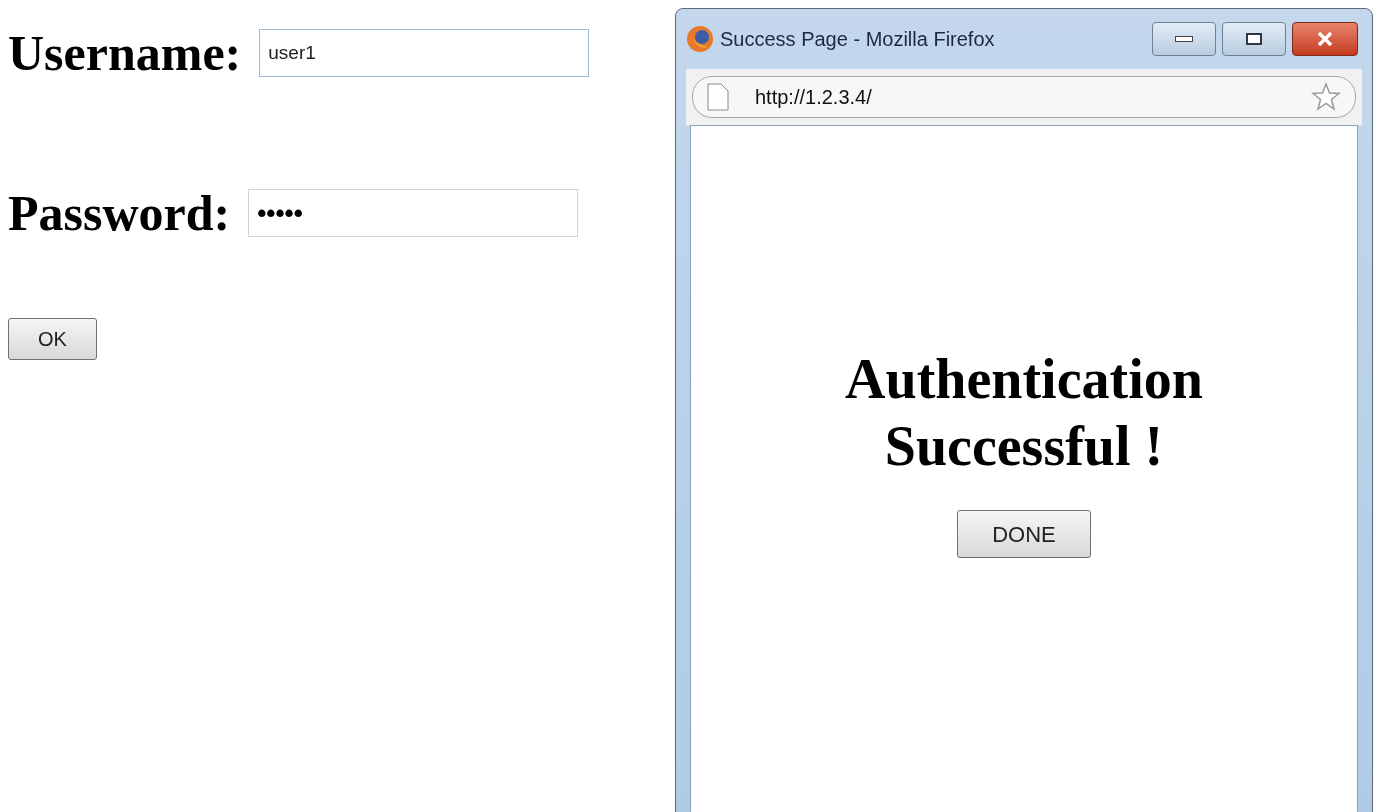 The width and height of the screenshot is (1378, 812). What do you see at coordinates (52, 339) in the screenshot?
I see `ok-button: OK` at bounding box center [52, 339].